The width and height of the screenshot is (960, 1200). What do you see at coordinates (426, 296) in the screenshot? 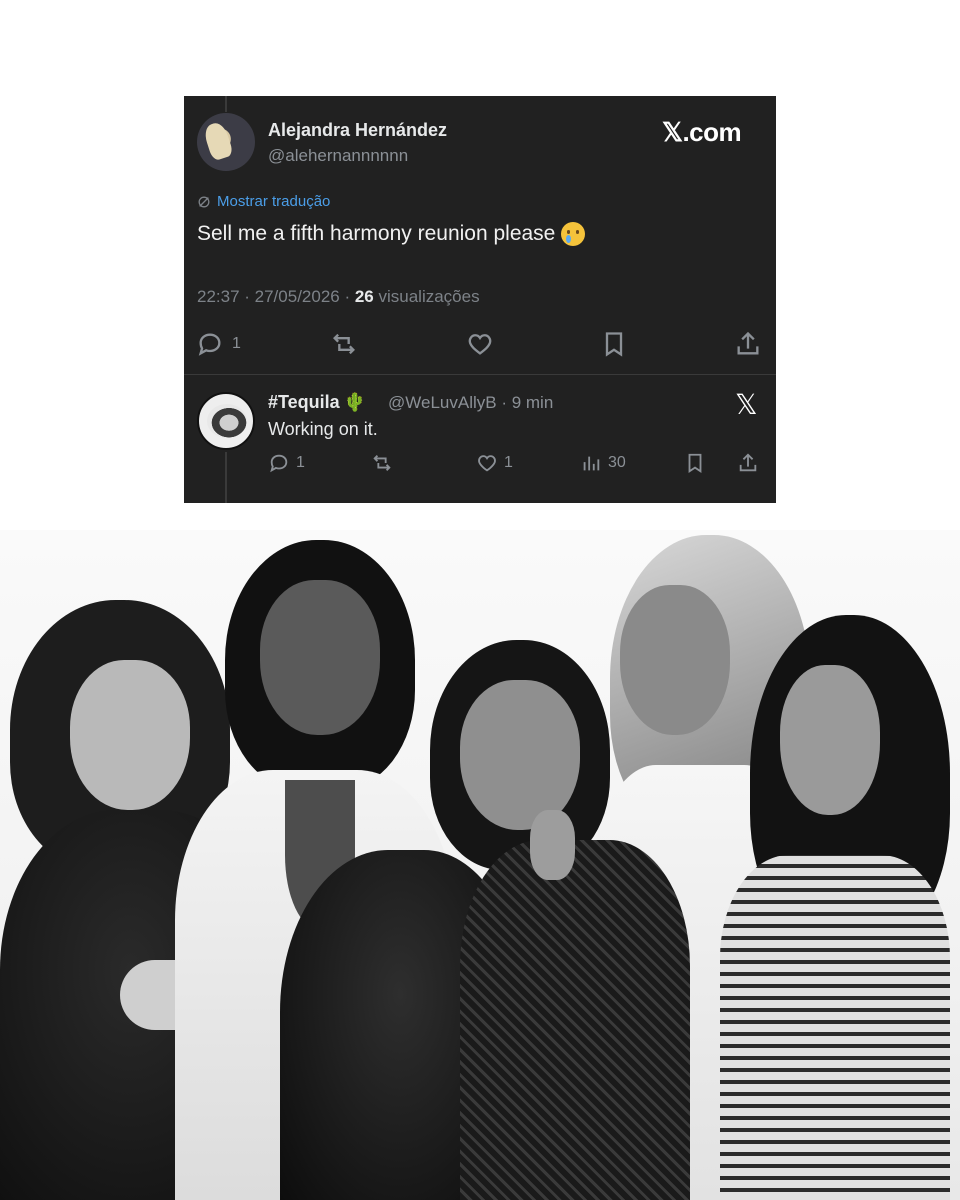
I see `views-label: visualizações` at bounding box center [426, 296].